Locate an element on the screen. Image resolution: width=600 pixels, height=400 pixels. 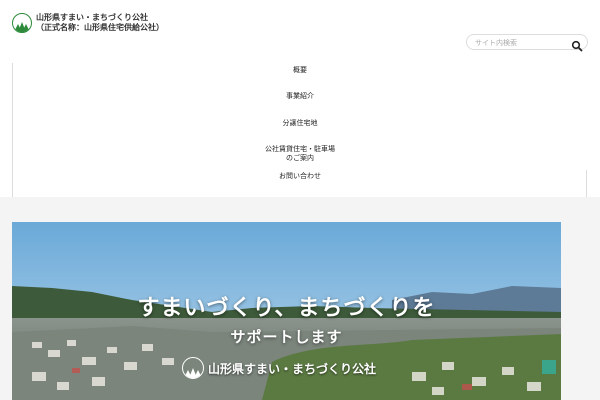
search-input is located at coordinates (521, 42).